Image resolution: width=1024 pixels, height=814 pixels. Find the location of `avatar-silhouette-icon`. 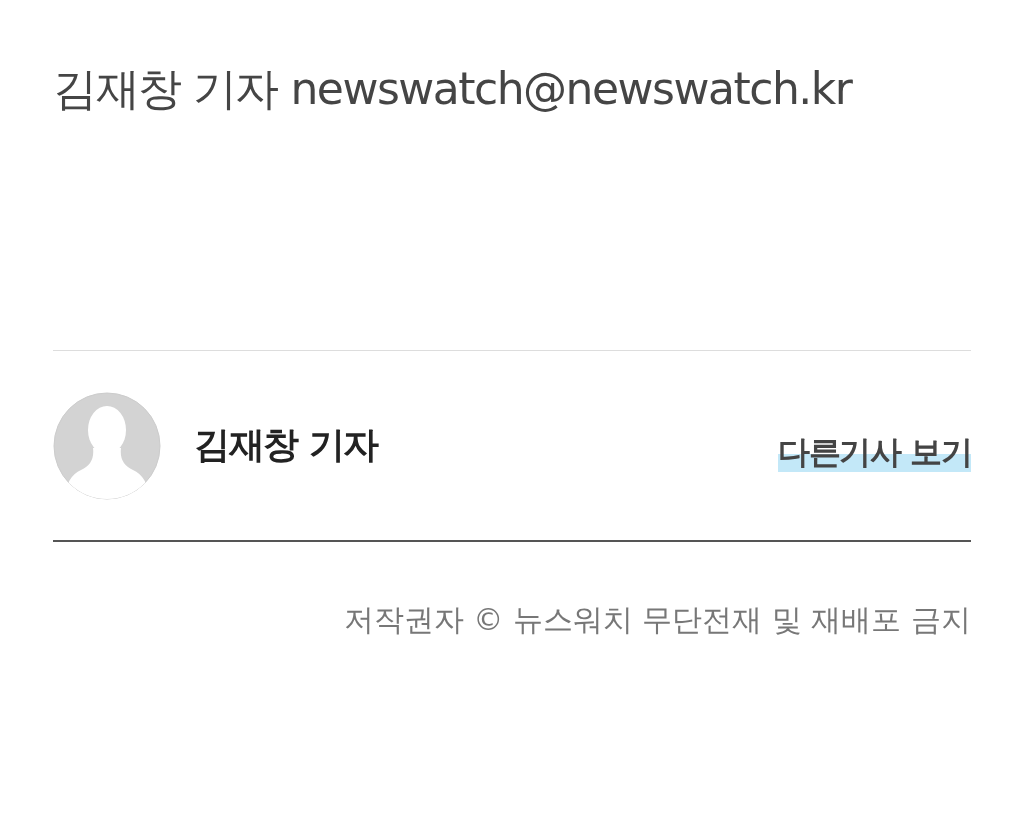

avatar-silhouette-icon is located at coordinates (107, 445).